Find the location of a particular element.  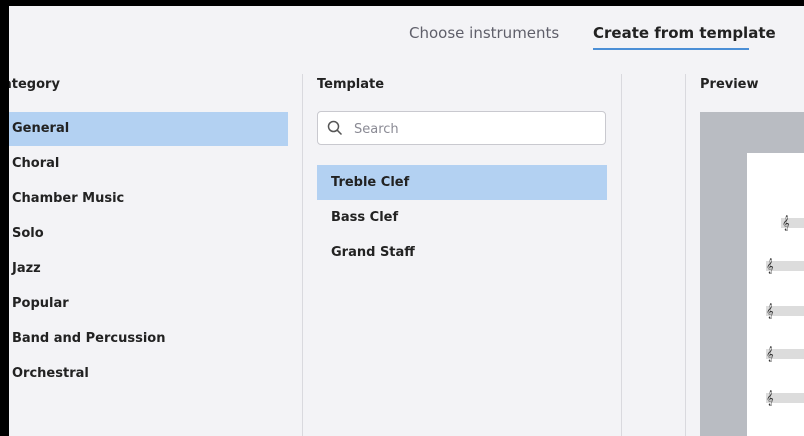

search-input is located at coordinates (474, 129).